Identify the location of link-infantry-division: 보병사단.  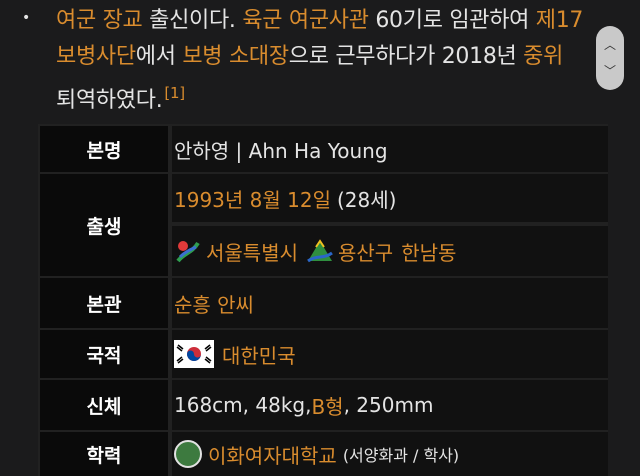
(96, 56).